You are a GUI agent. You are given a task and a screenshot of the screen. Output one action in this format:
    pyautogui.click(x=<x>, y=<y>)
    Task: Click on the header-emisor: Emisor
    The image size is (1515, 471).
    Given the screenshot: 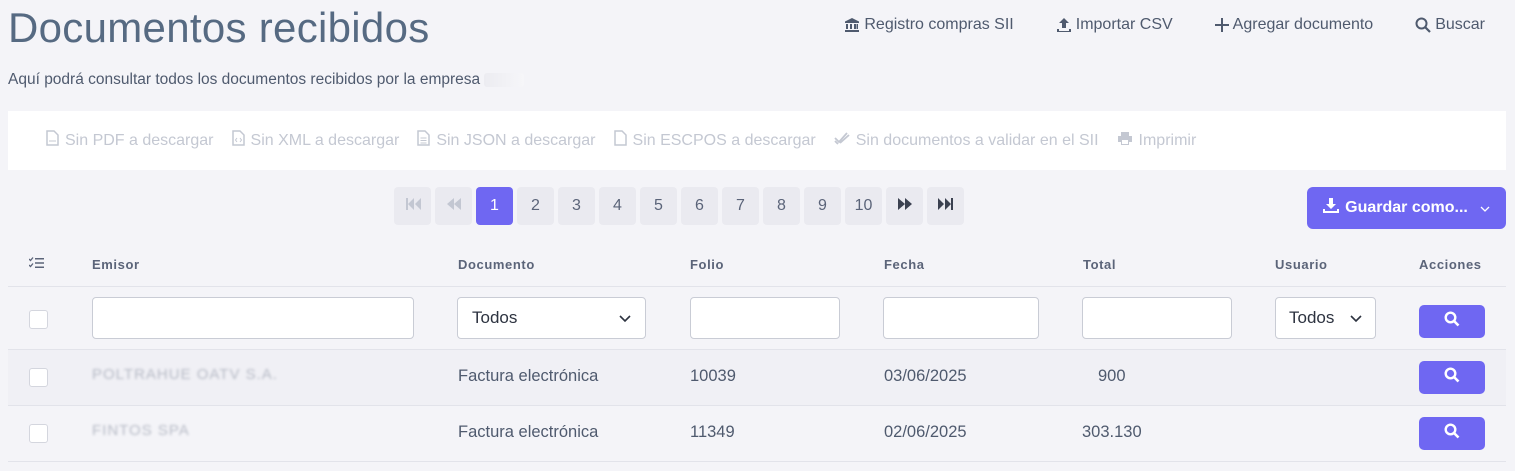 What is the action you would take?
    pyautogui.click(x=116, y=264)
    